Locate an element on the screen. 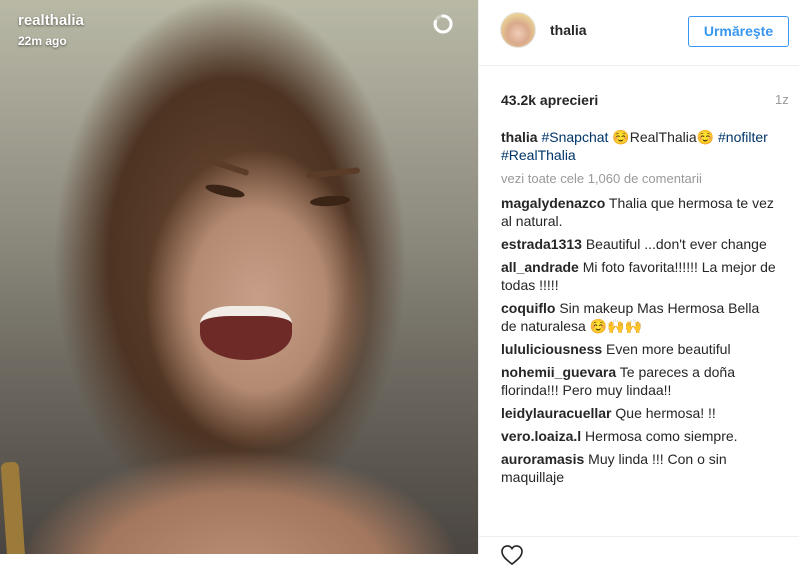 Image resolution: width=799 pixels, height=565 pixels. list-item: vero.loaiza.l Hermosa como siempre. is located at coordinates (638, 436).